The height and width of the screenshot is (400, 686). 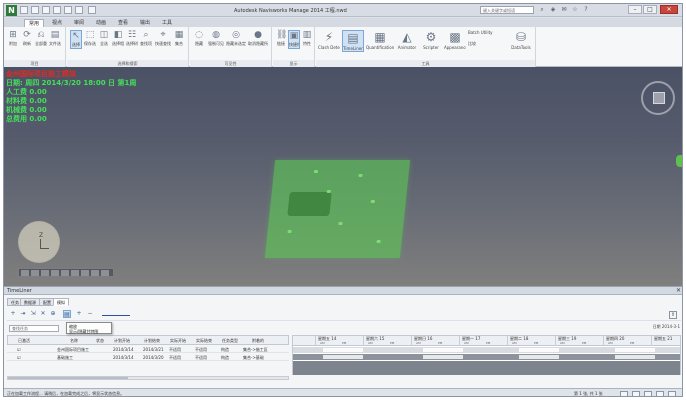 What do you see at coordinates (678, 290) in the screenshot?
I see `timeliner-close-icon: ✕` at bounding box center [678, 290].